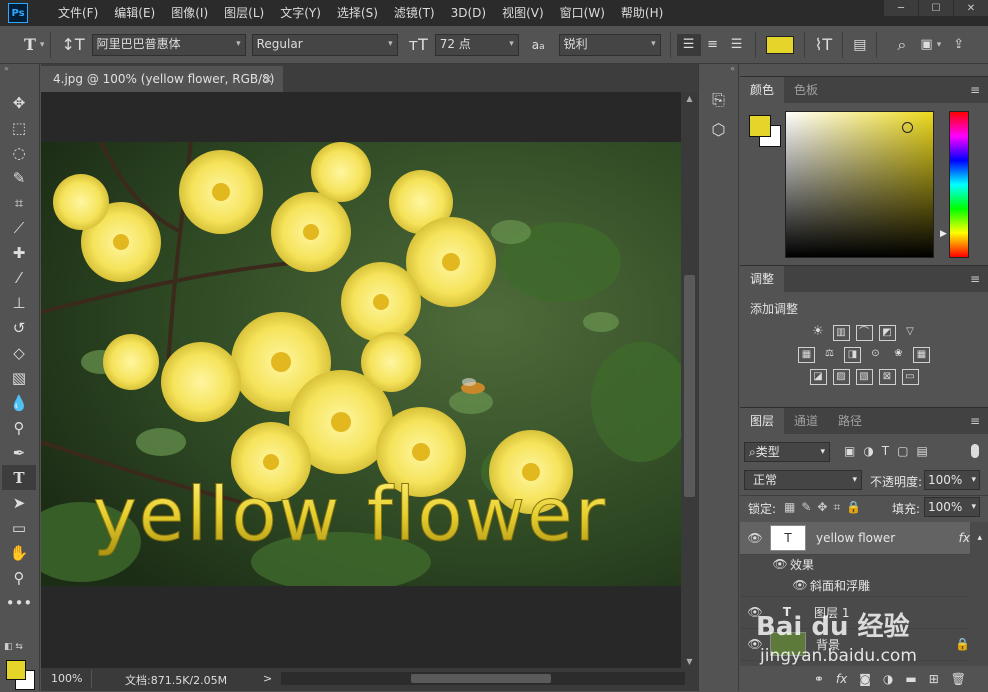  What do you see at coordinates (952, 480) in the screenshot?
I see `opacity-input: 100% ▾` at bounding box center [952, 480].